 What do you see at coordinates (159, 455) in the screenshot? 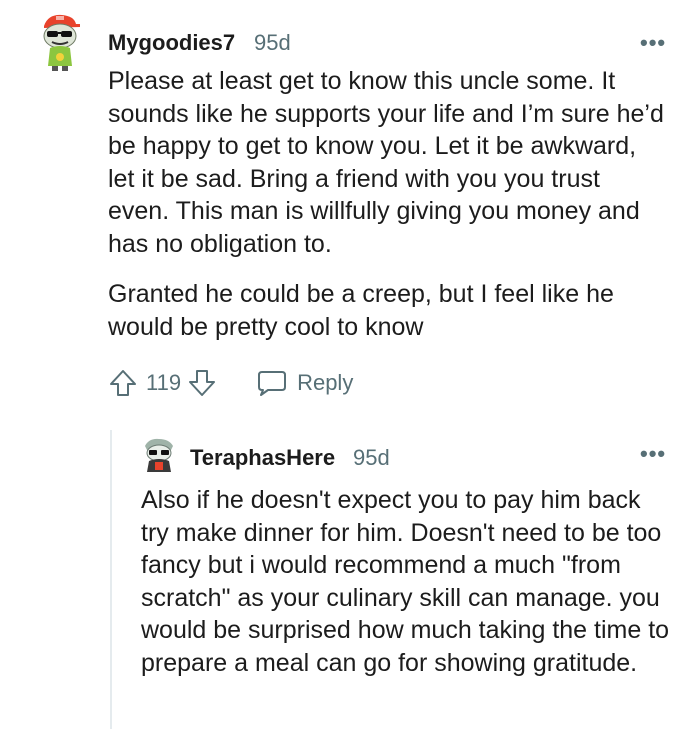
I see `avatar` at bounding box center [159, 455].